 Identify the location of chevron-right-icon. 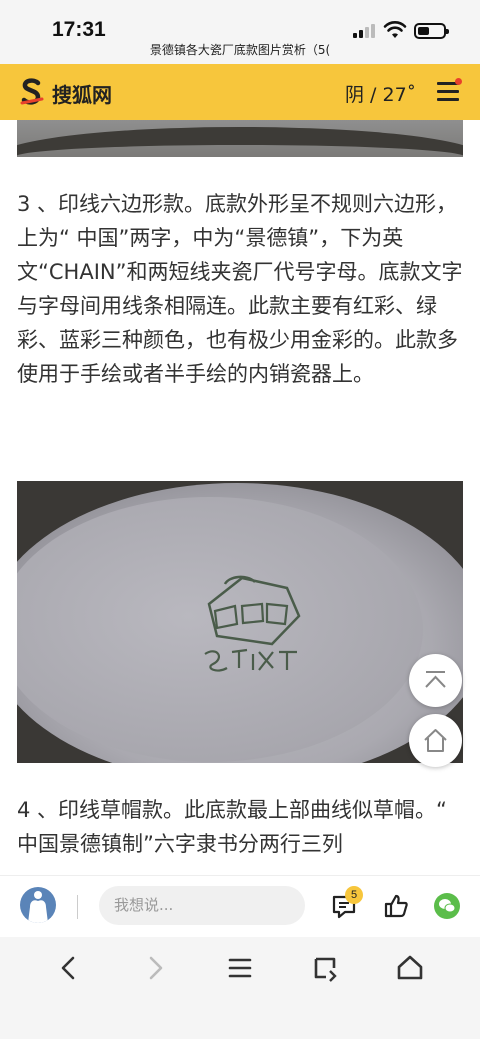
(155, 968).